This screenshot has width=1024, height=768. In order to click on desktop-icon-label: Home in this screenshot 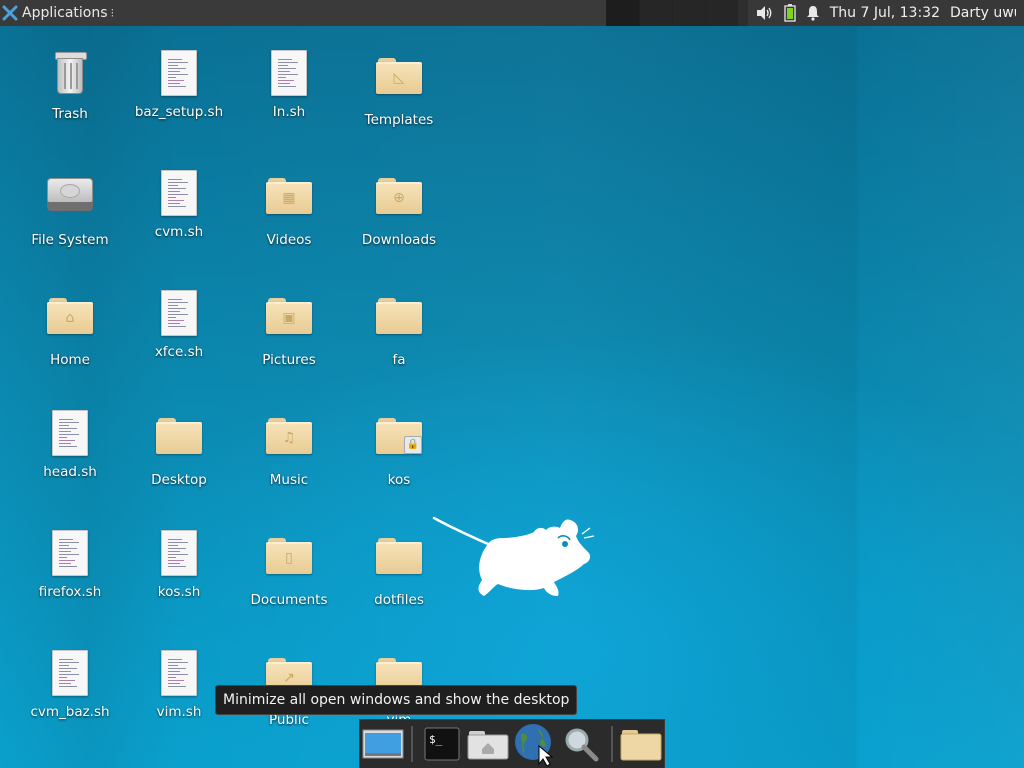, I will do `click(70, 360)`.